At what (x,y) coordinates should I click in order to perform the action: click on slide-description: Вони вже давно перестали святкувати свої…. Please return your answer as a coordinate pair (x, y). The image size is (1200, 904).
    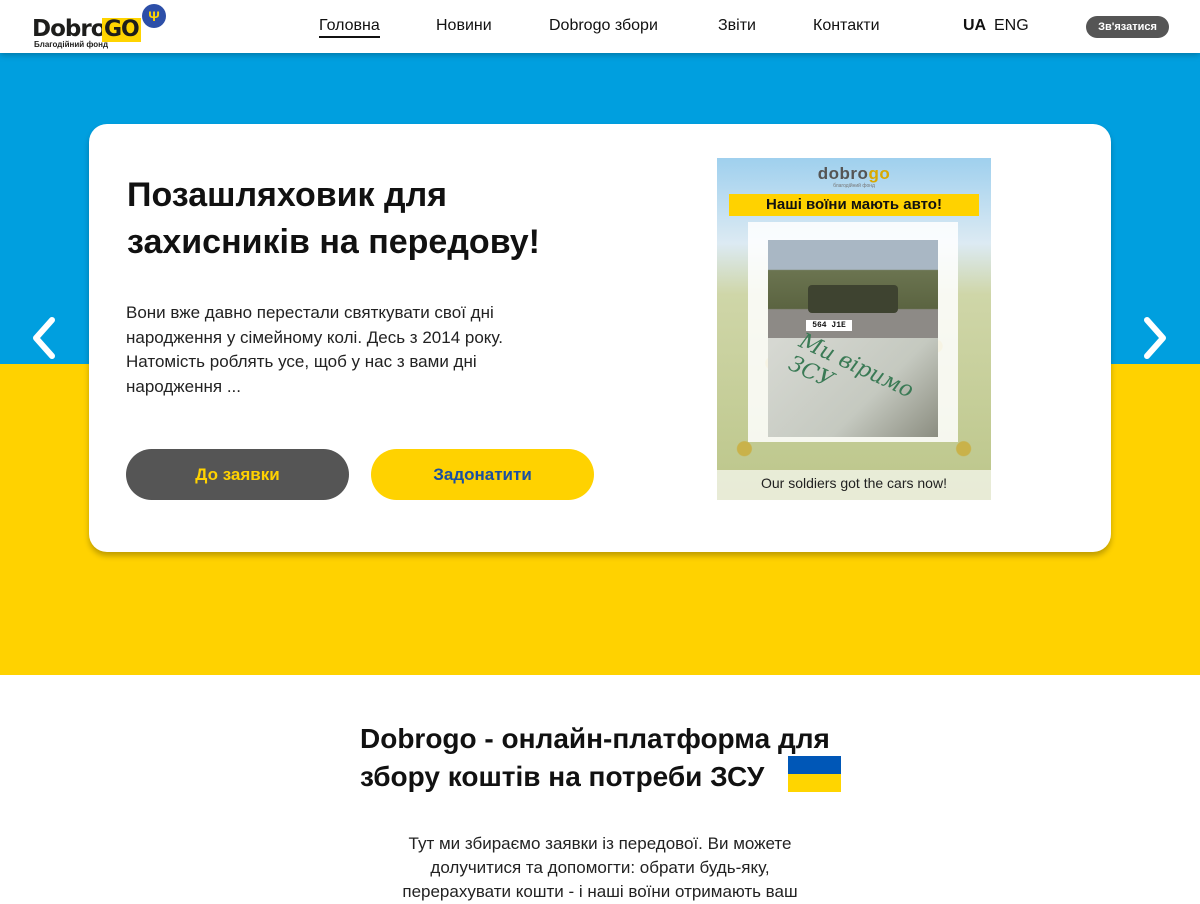
    Looking at the image, I should click on (314, 349).